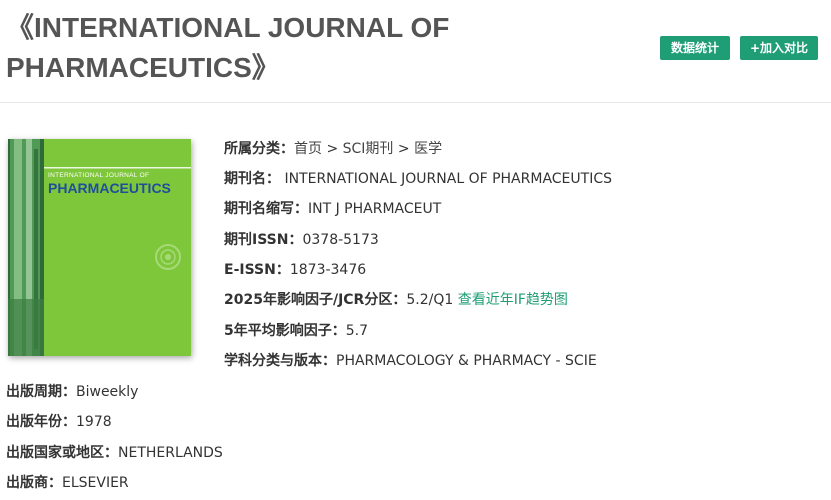 The width and height of the screenshot is (831, 500). I want to click on page-title-line2: PHARMACEUTICS》, so click(143, 67).